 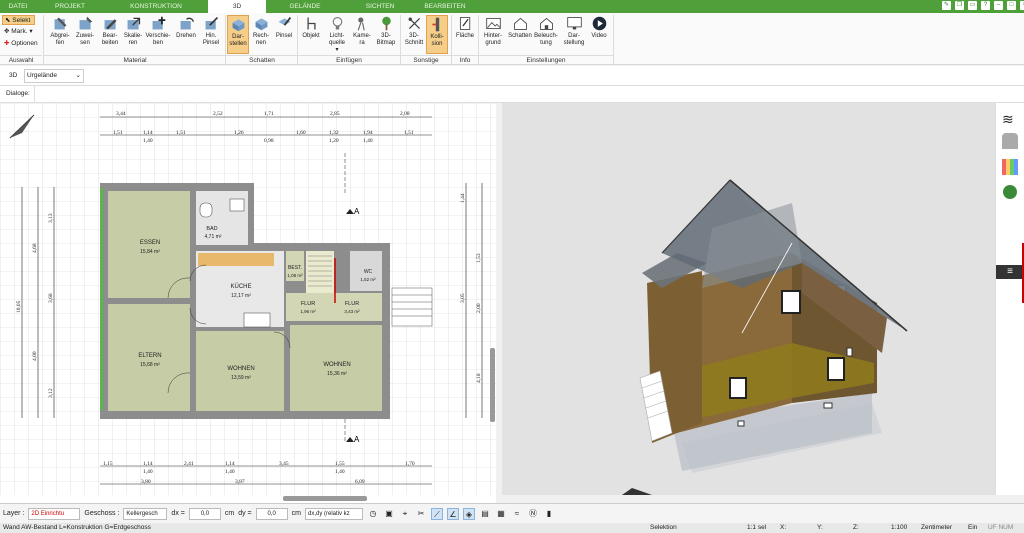 I want to click on snap-icon: ⌖, so click(x=405, y=514).